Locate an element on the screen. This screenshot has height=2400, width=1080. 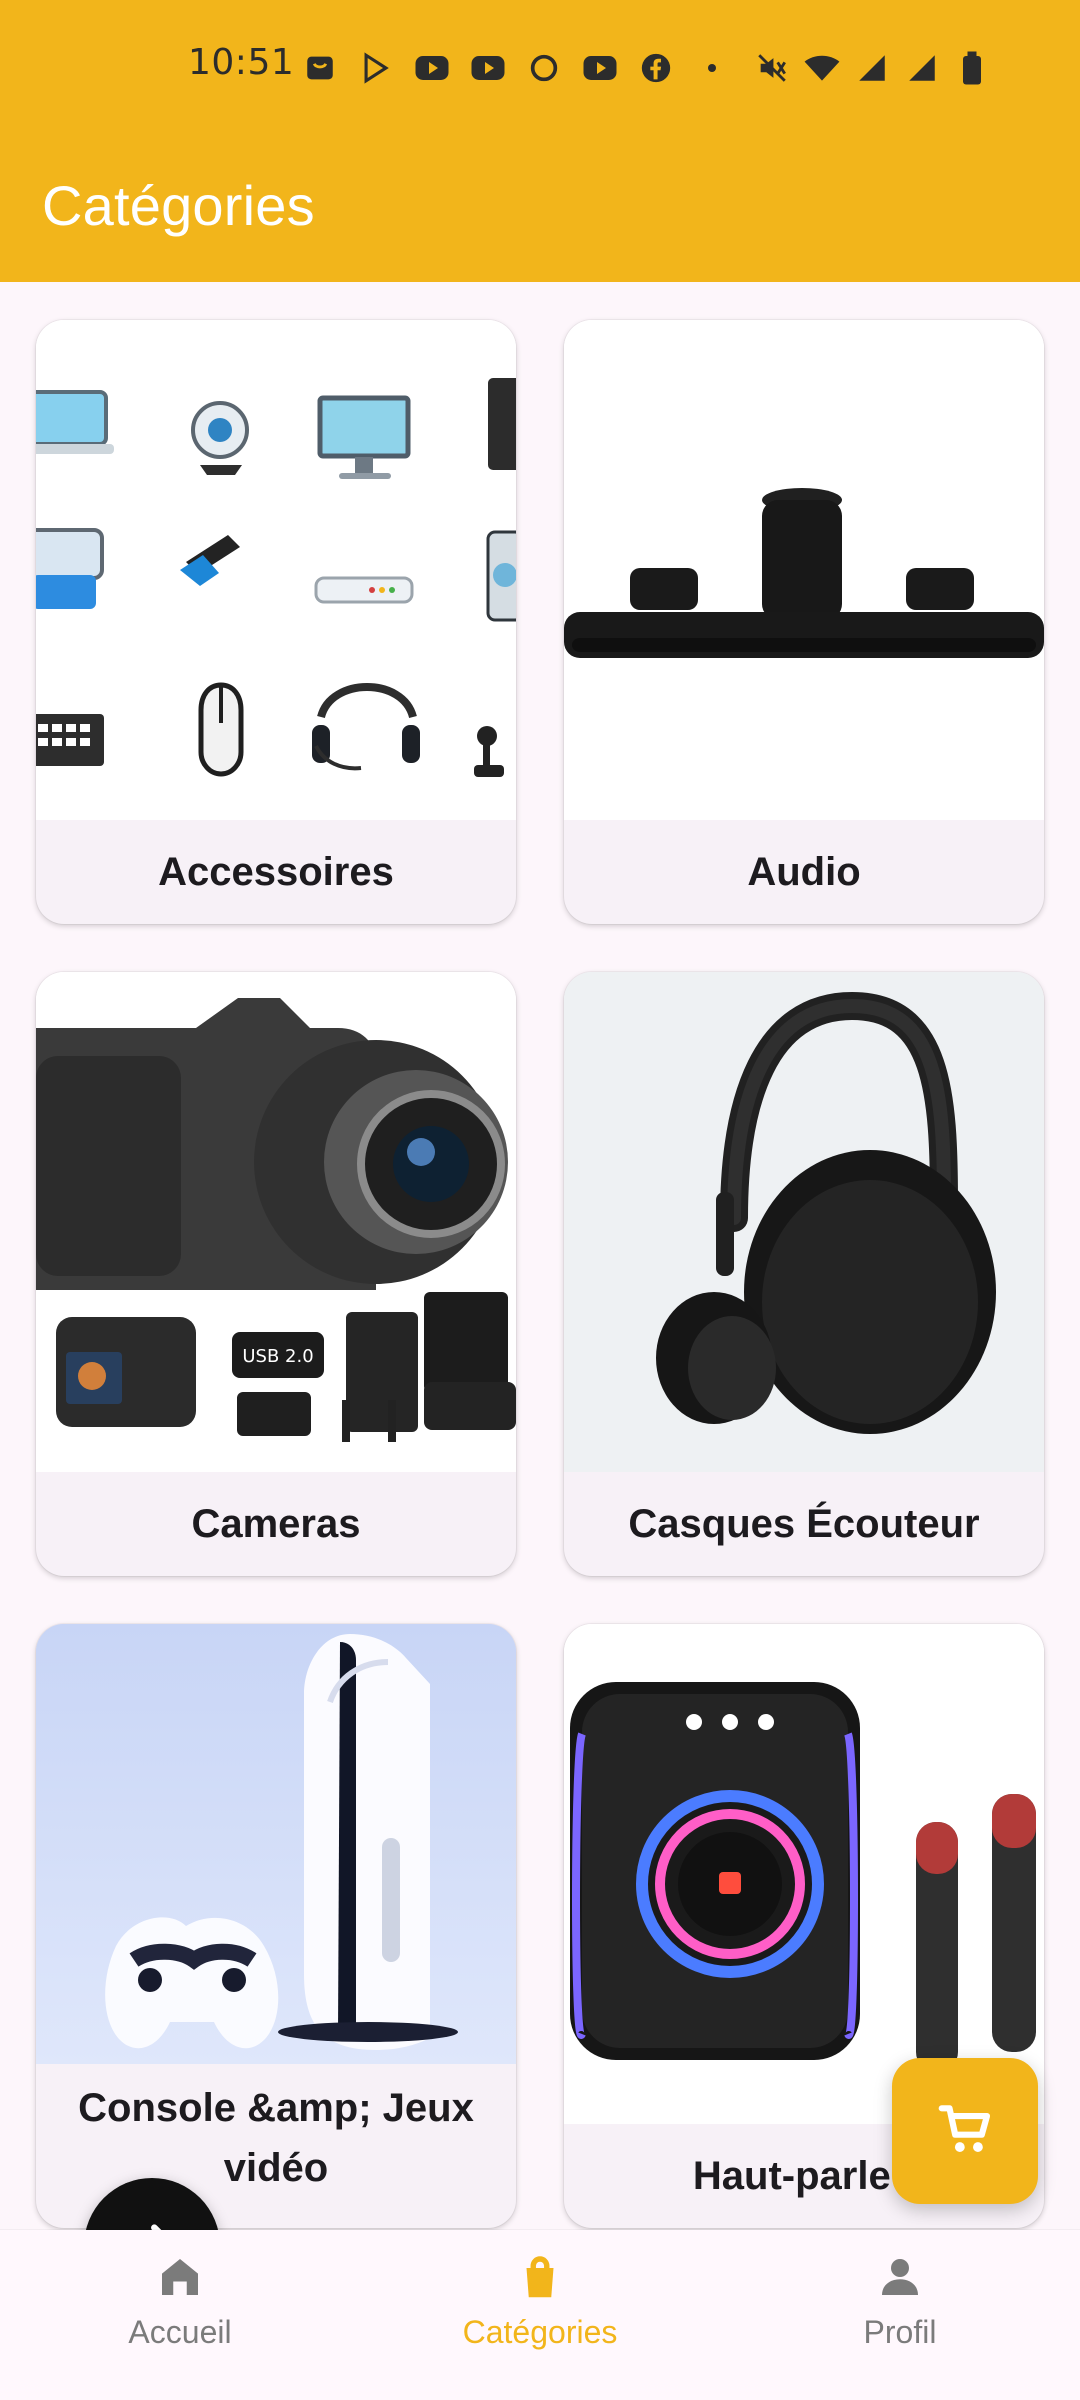
category-label: Cameras is located at coordinates (276, 1524).